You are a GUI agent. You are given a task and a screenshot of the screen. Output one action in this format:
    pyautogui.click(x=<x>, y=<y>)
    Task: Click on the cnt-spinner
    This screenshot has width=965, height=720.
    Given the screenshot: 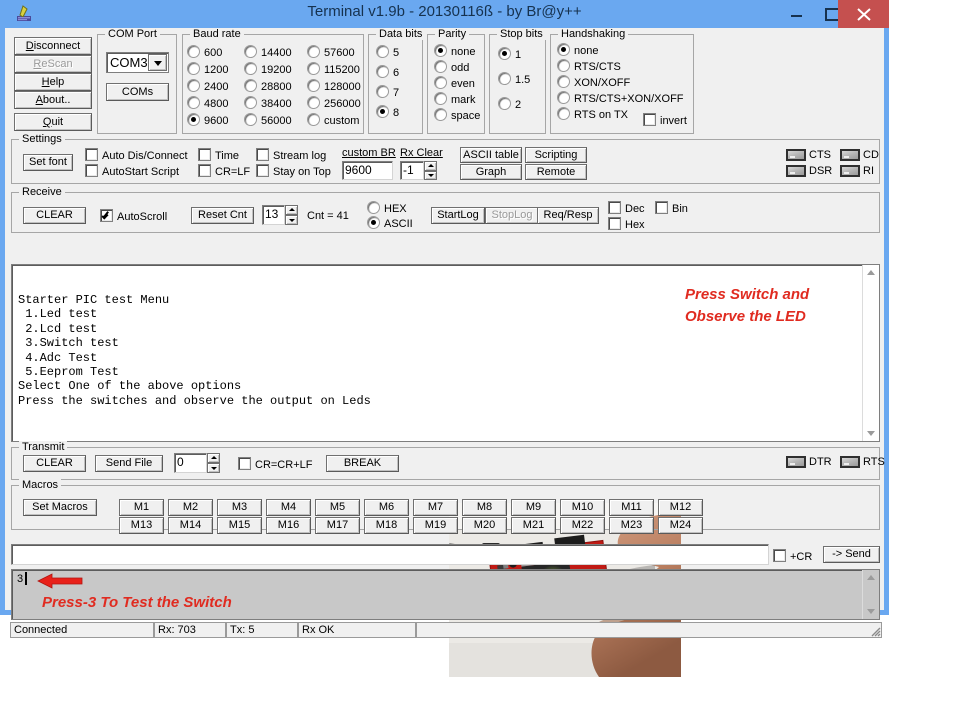 What is the action you would take?
    pyautogui.click(x=291, y=215)
    